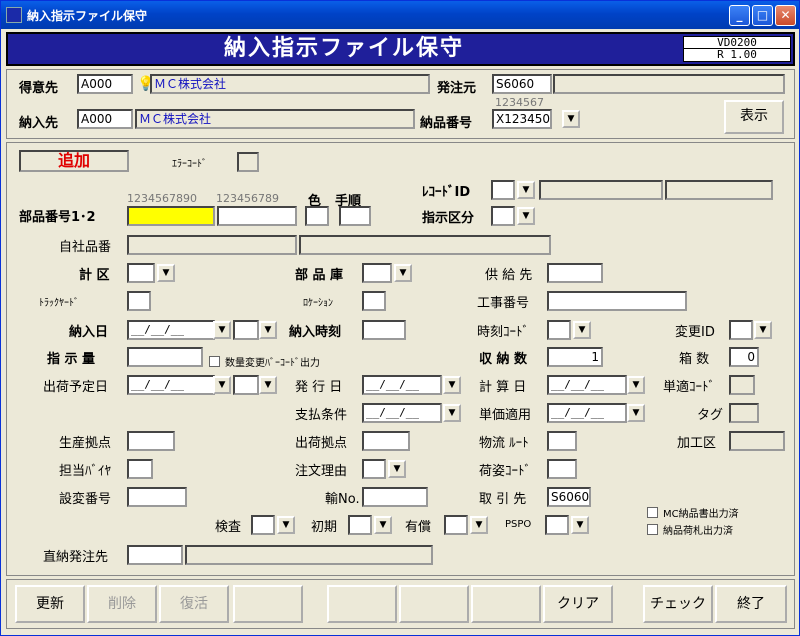 The height and width of the screenshot is (636, 800). I want to click on record-id-dropdown: ▼, so click(526, 190).